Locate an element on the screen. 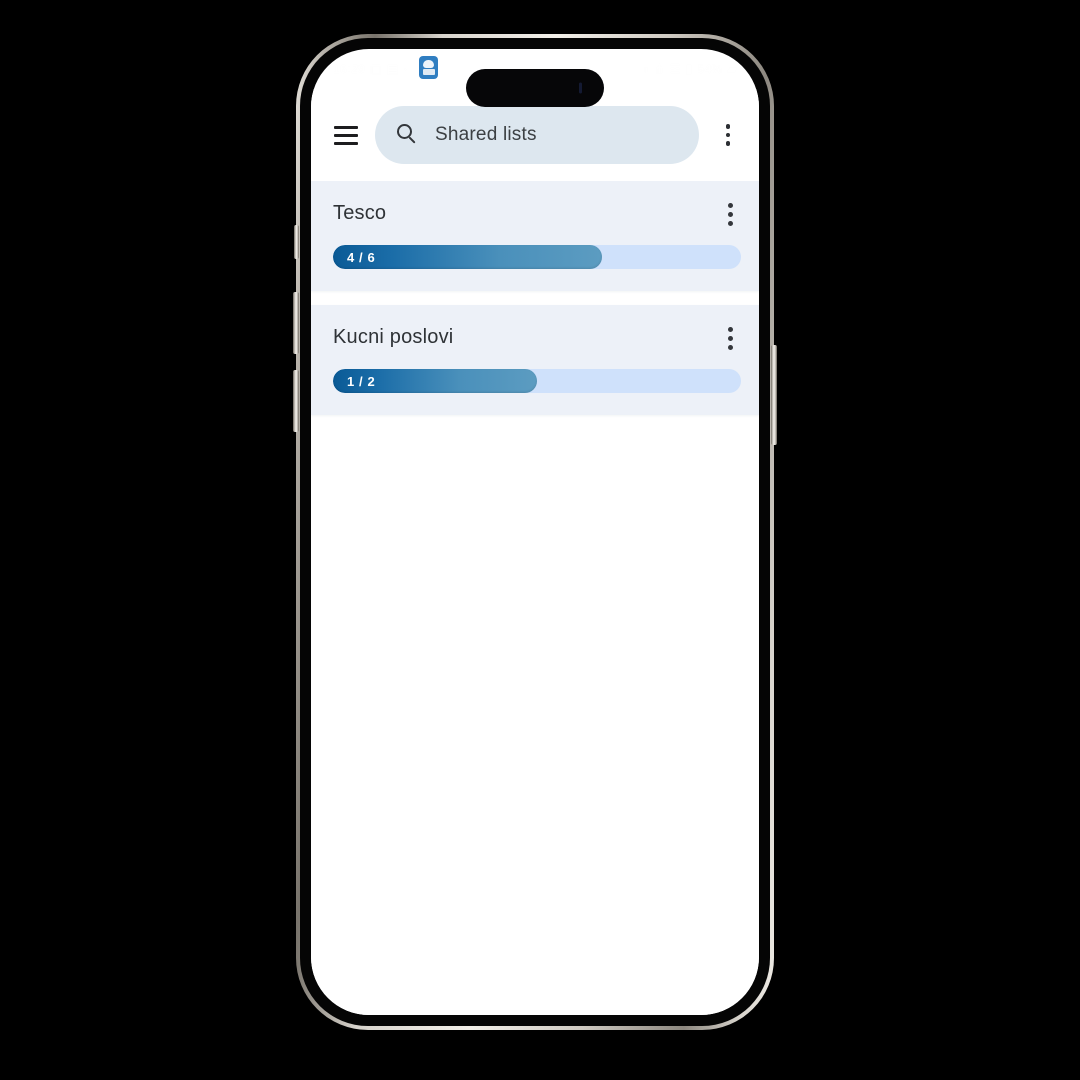  search-icon is located at coordinates (408, 135).